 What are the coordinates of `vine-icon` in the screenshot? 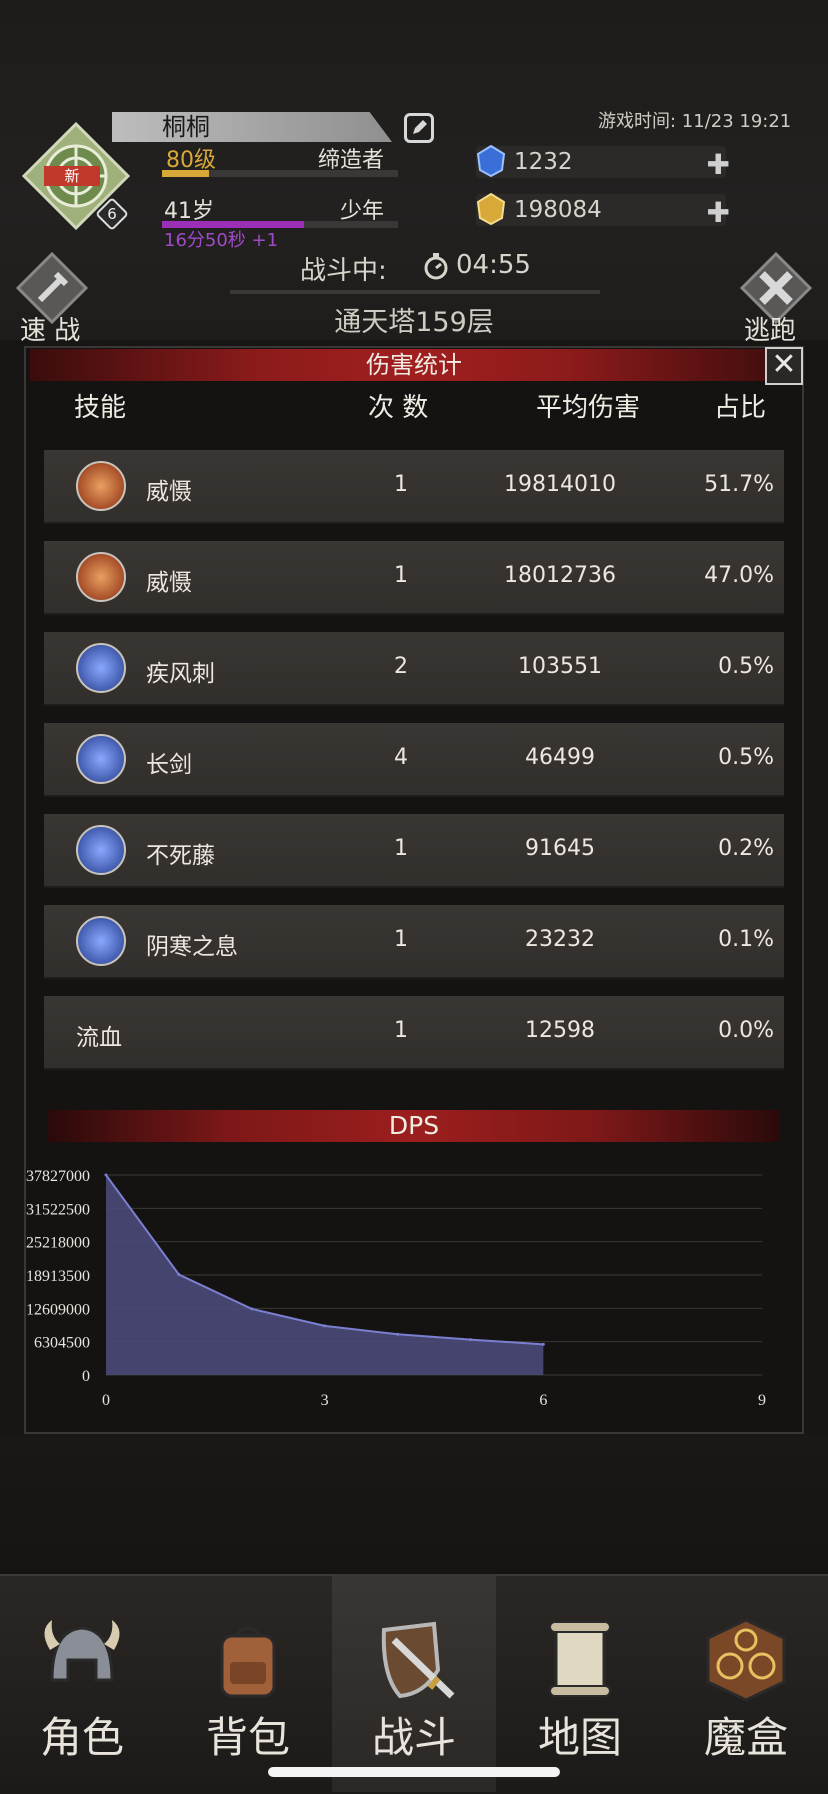 It's located at (101, 850).